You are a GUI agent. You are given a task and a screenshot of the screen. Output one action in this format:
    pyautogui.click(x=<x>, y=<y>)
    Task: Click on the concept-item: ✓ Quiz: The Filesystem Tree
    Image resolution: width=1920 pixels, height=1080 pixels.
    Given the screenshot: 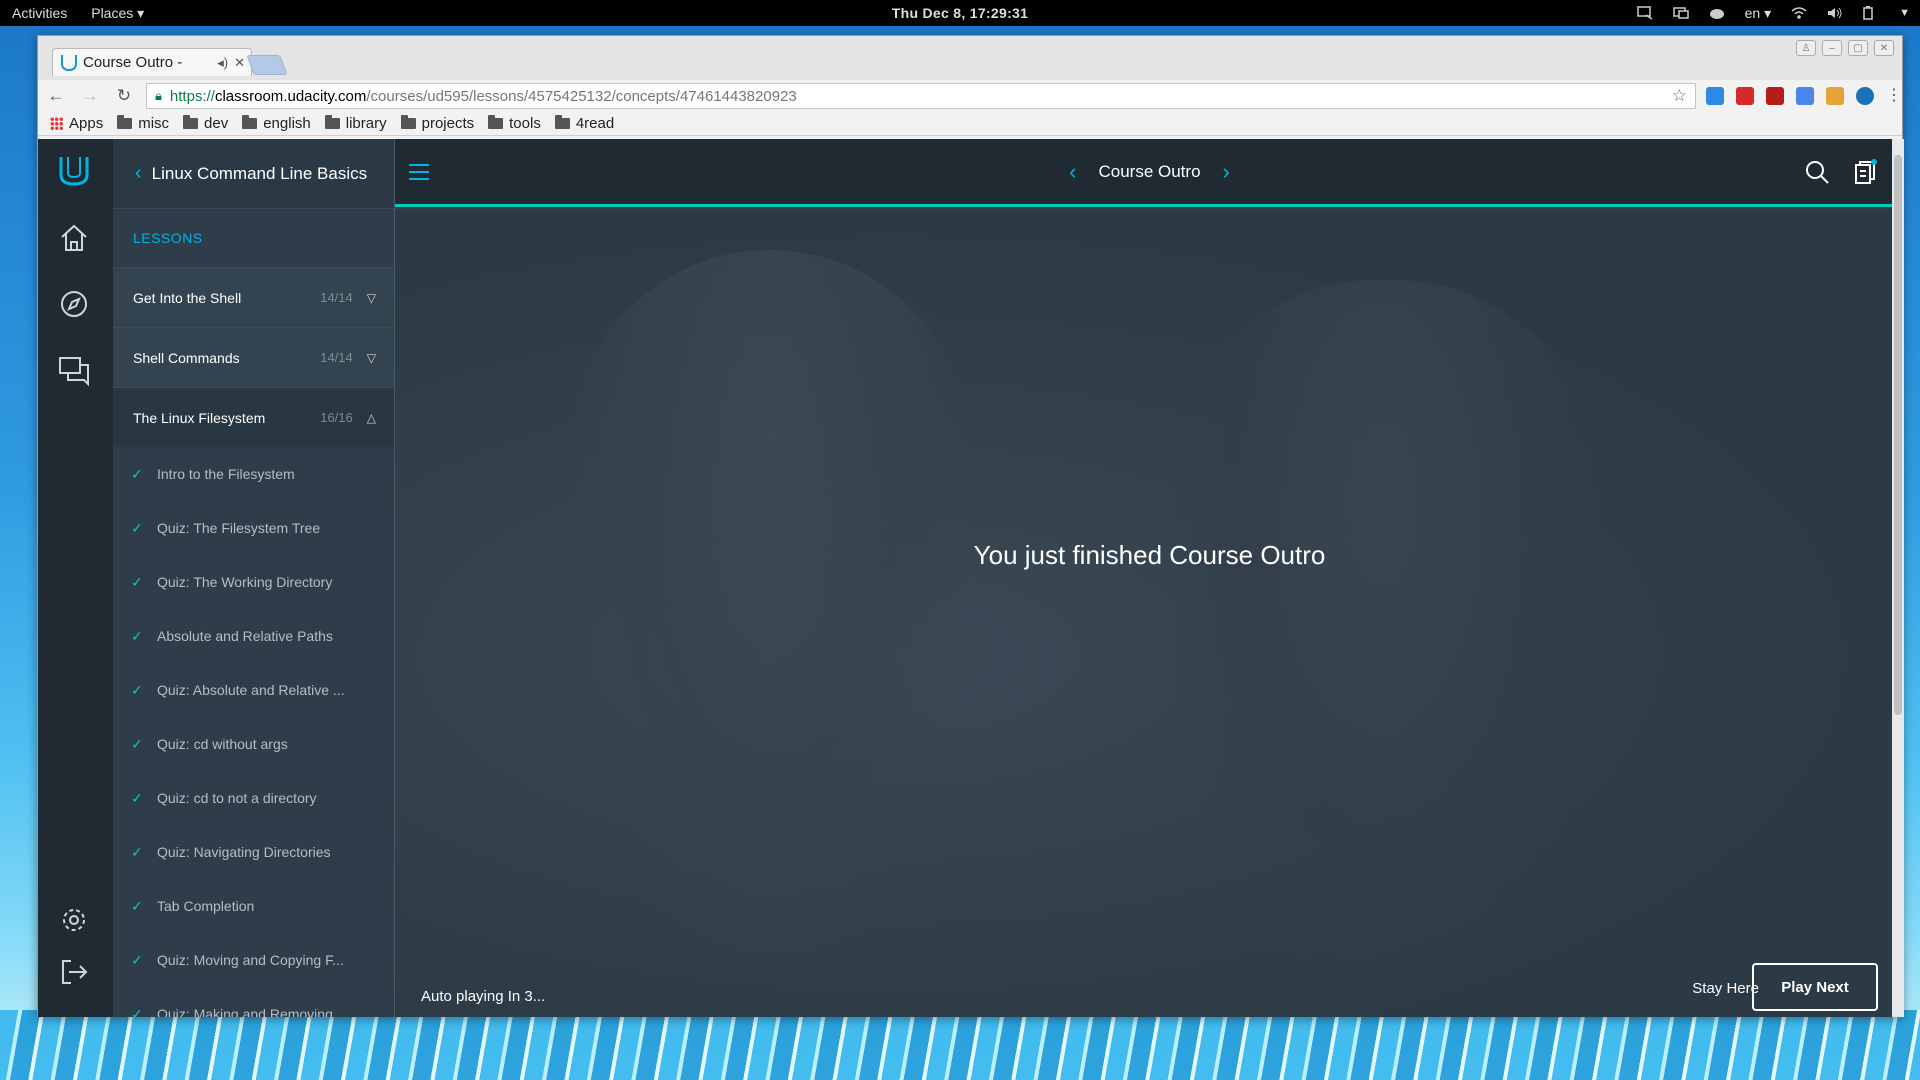 What is the action you would take?
    pyautogui.click(x=253, y=528)
    